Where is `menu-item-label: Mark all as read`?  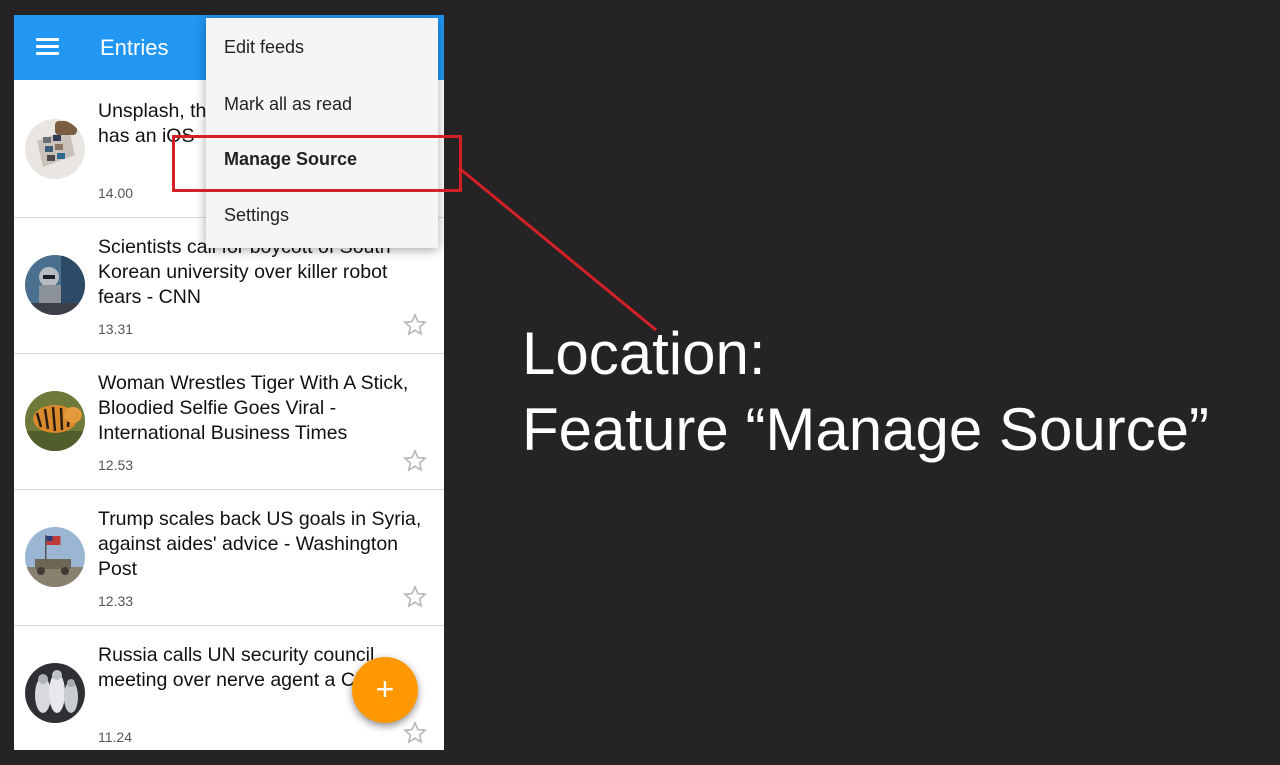
menu-item-label: Mark all as read is located at coordinates (288, 104).